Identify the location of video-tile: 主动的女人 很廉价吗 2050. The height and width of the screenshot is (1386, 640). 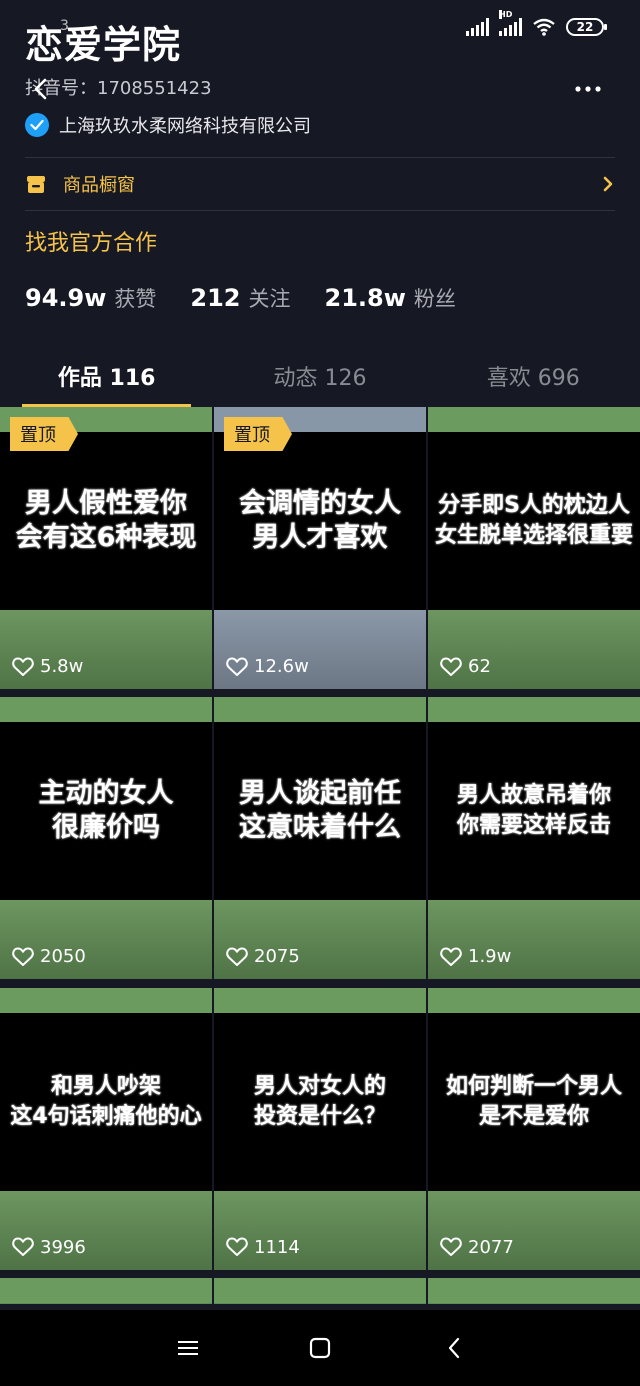
(106, 838).